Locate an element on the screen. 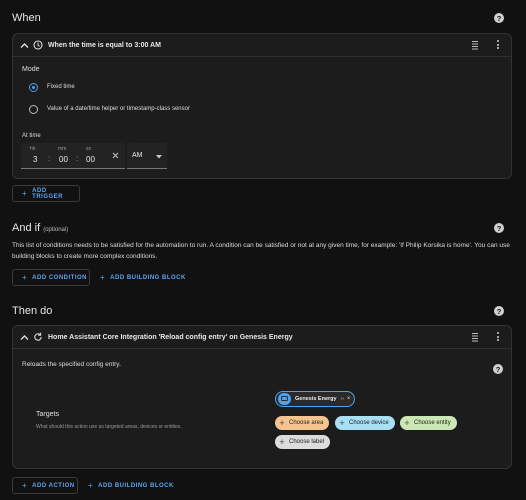  clear-icon is located at coordinates (115, 155).